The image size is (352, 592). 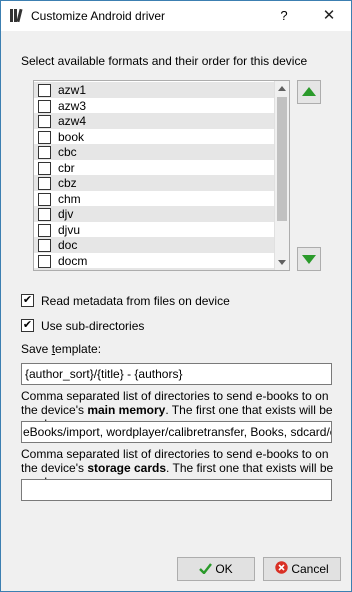 What do you see at coordinates (154, 152) in the screenshot?
I see `list-item: cbc` at bounding box center [154, 152].